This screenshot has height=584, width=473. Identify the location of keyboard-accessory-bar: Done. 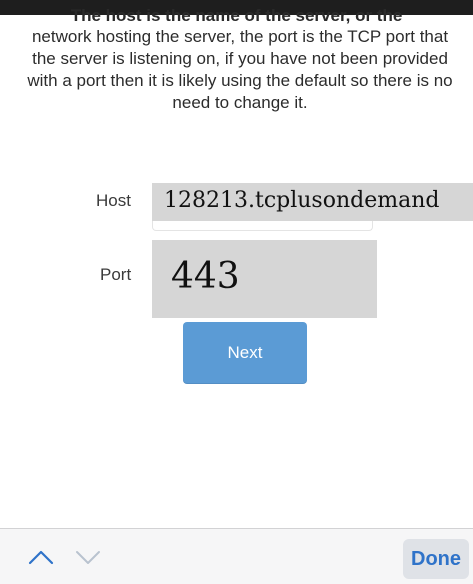
(236, 556).